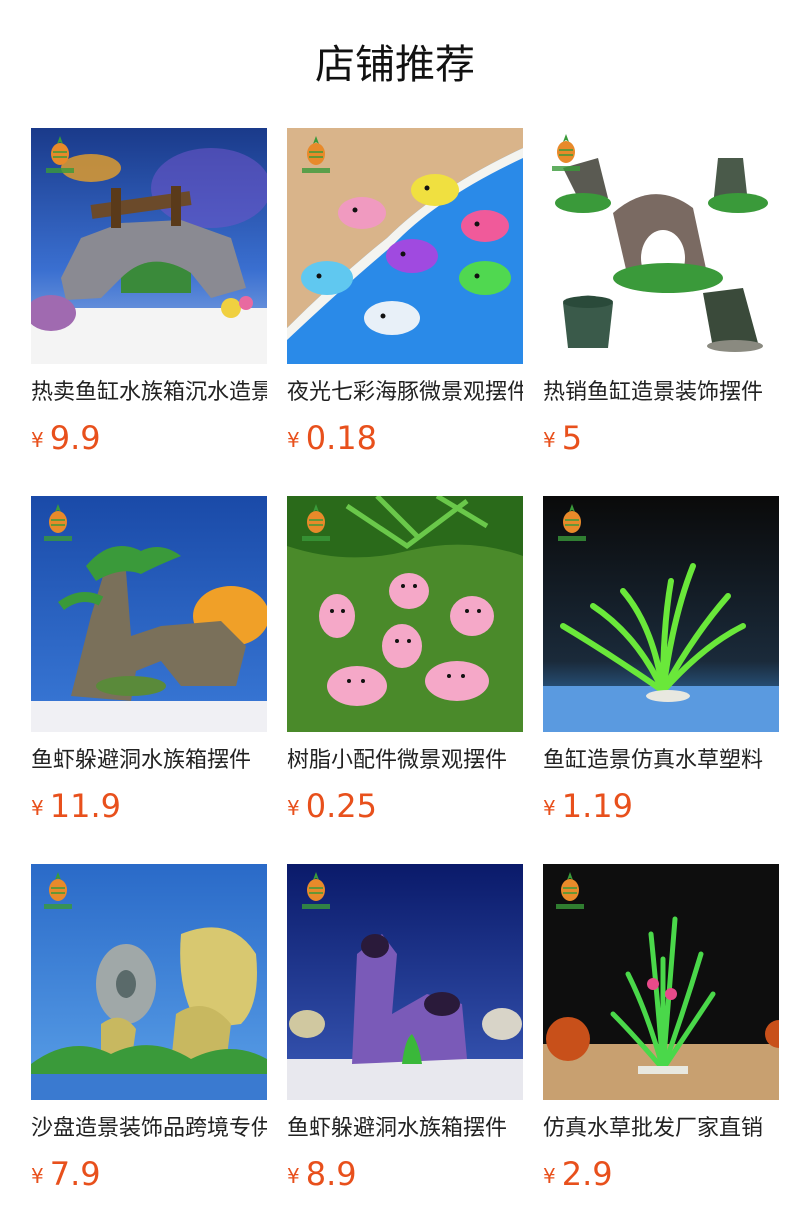  Describe the element at coordinates (587, 1174) in the screenshot. I see `price-amount: 2.9` at that location.